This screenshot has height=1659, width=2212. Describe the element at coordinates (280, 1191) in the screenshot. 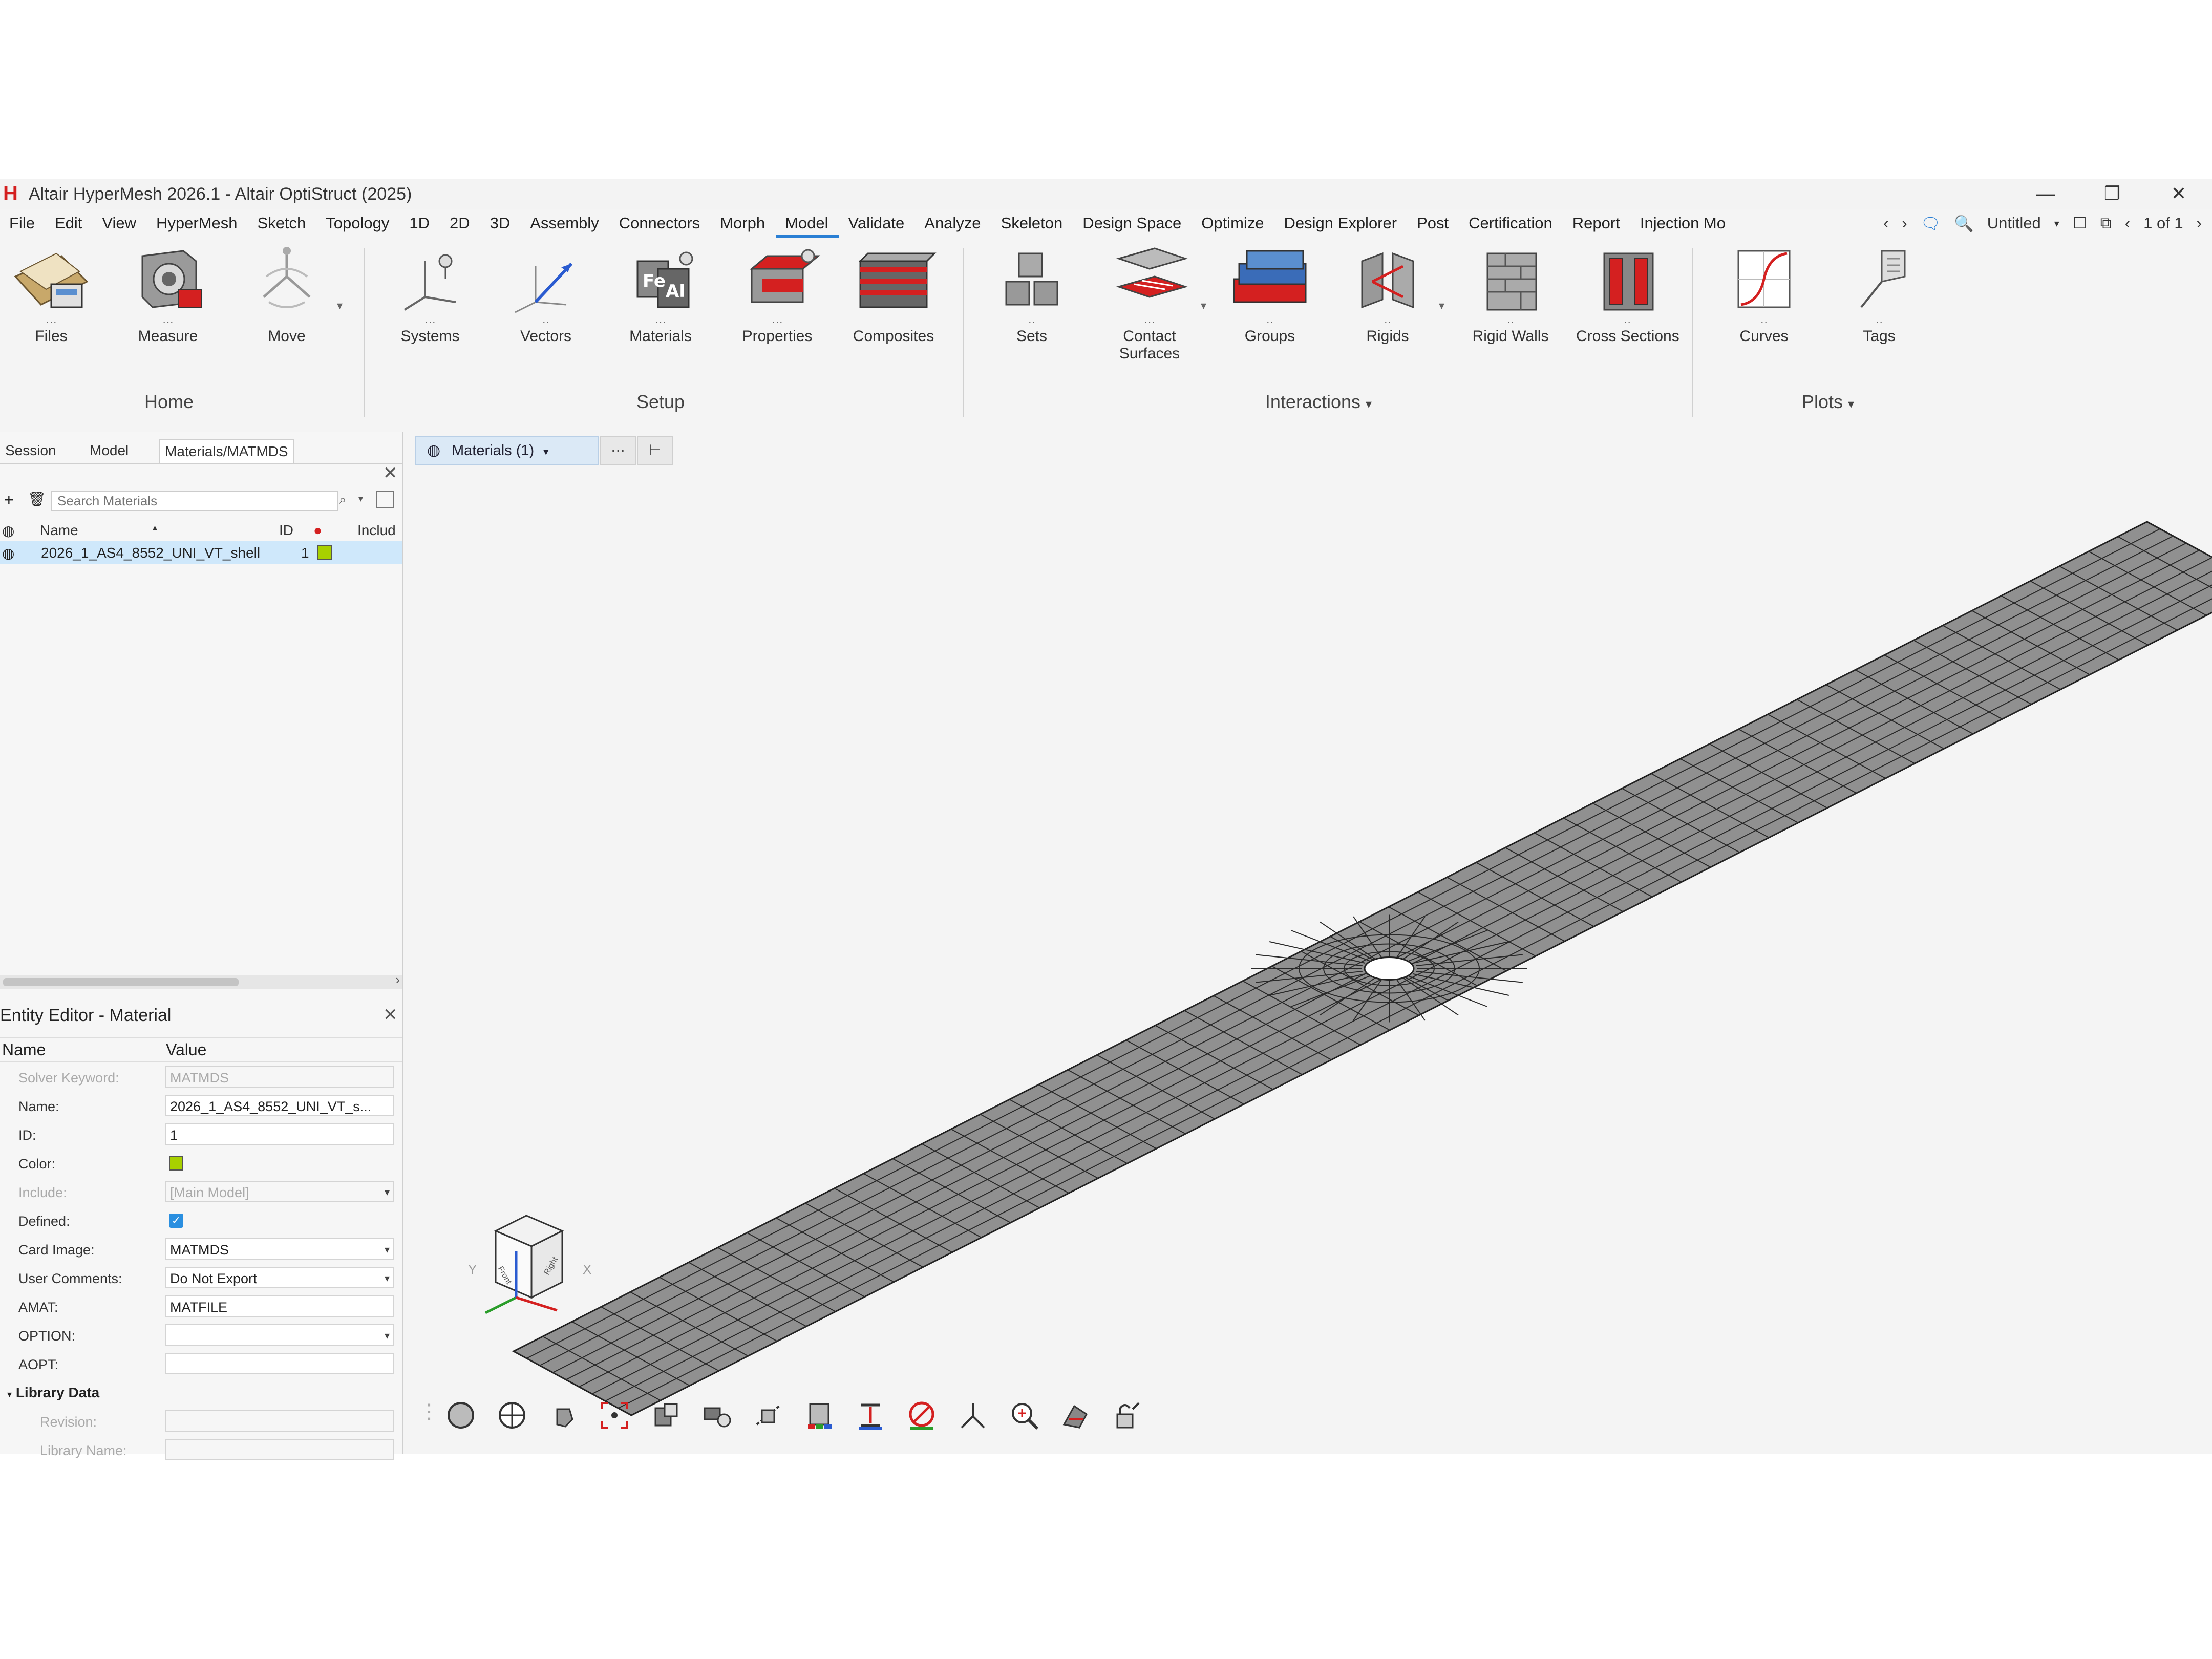

I see `include-select: [Main Model]` at that location.